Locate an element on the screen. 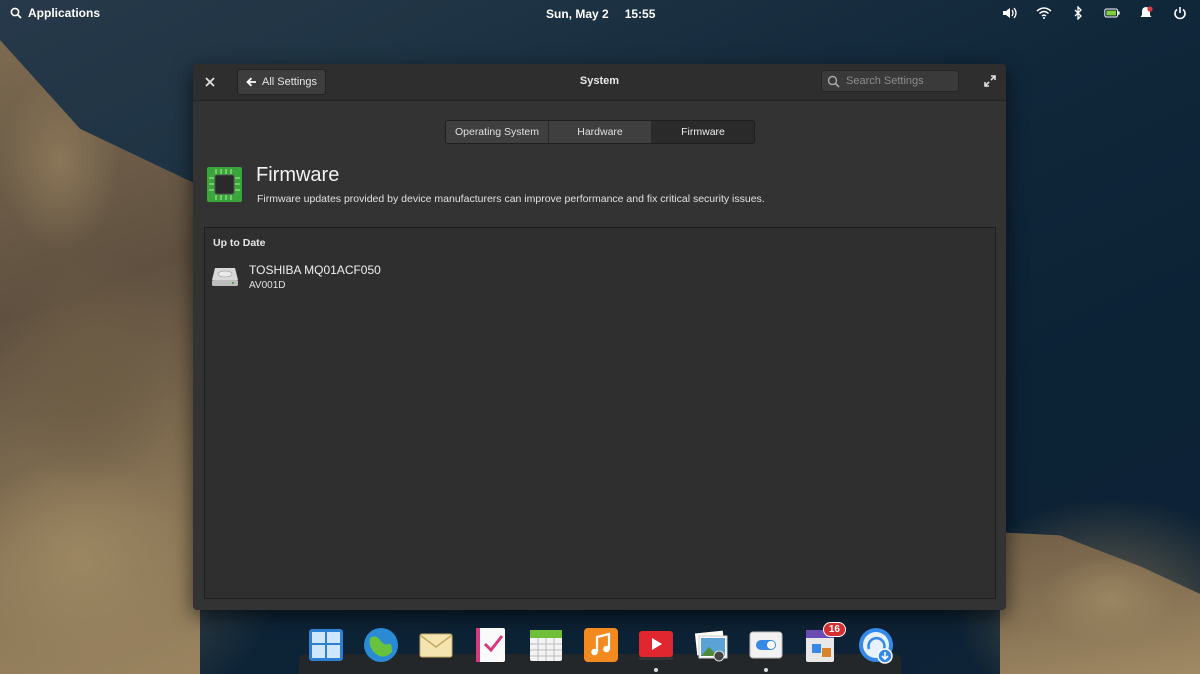  close-button is located at coordinates (210, 82).